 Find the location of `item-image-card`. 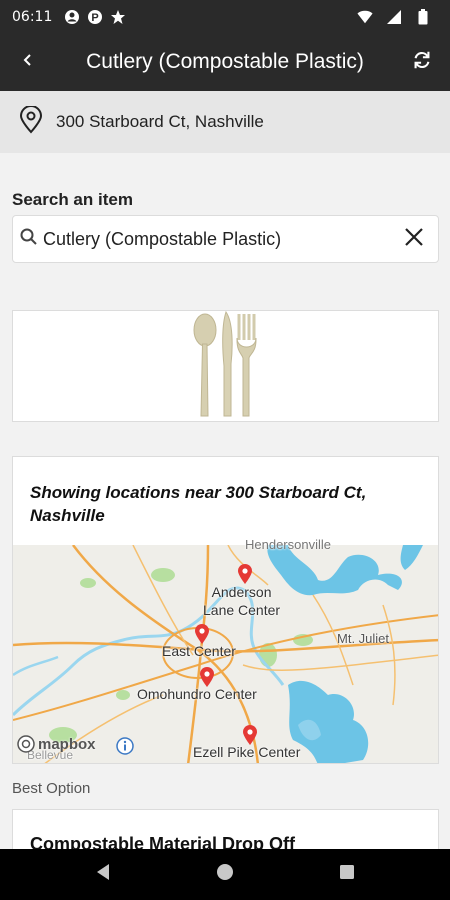

item-image-card is located at coordinates (225, 366).